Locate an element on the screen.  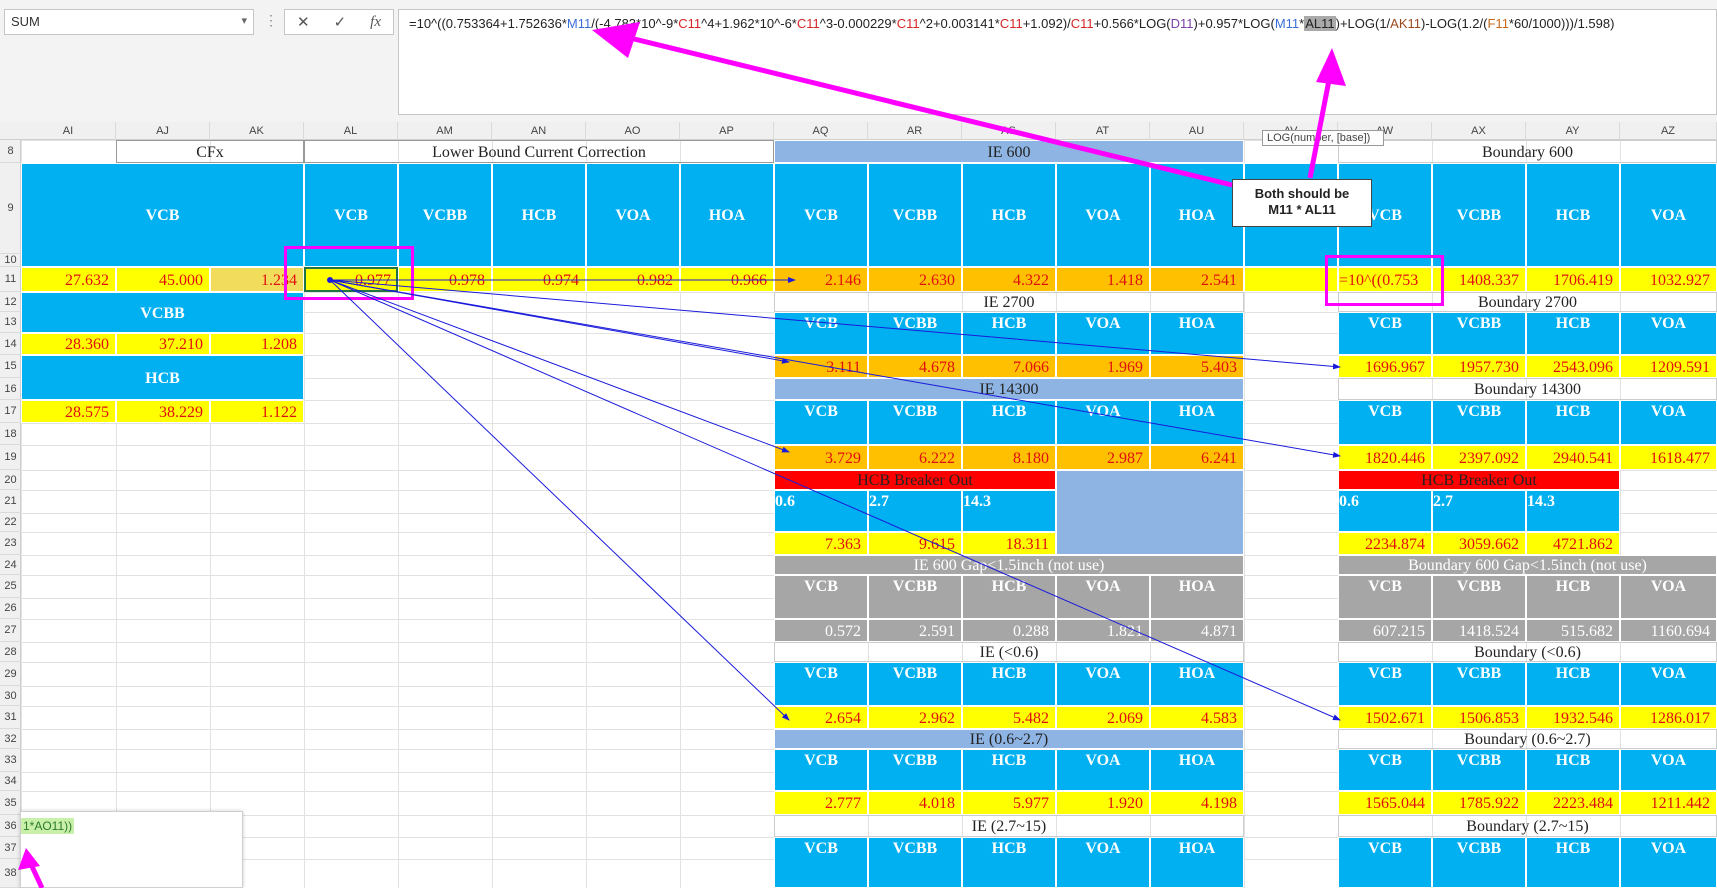
row-header: 21 is located at coordinates (10, 501).